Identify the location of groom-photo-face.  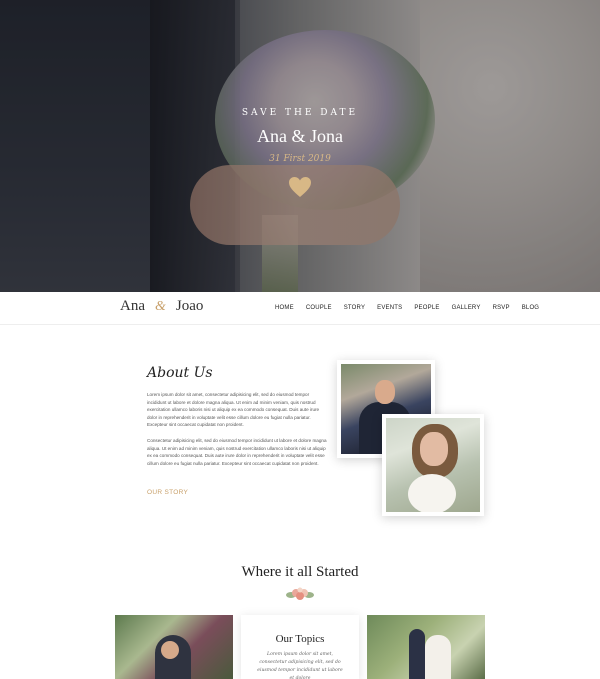
(385, 392).